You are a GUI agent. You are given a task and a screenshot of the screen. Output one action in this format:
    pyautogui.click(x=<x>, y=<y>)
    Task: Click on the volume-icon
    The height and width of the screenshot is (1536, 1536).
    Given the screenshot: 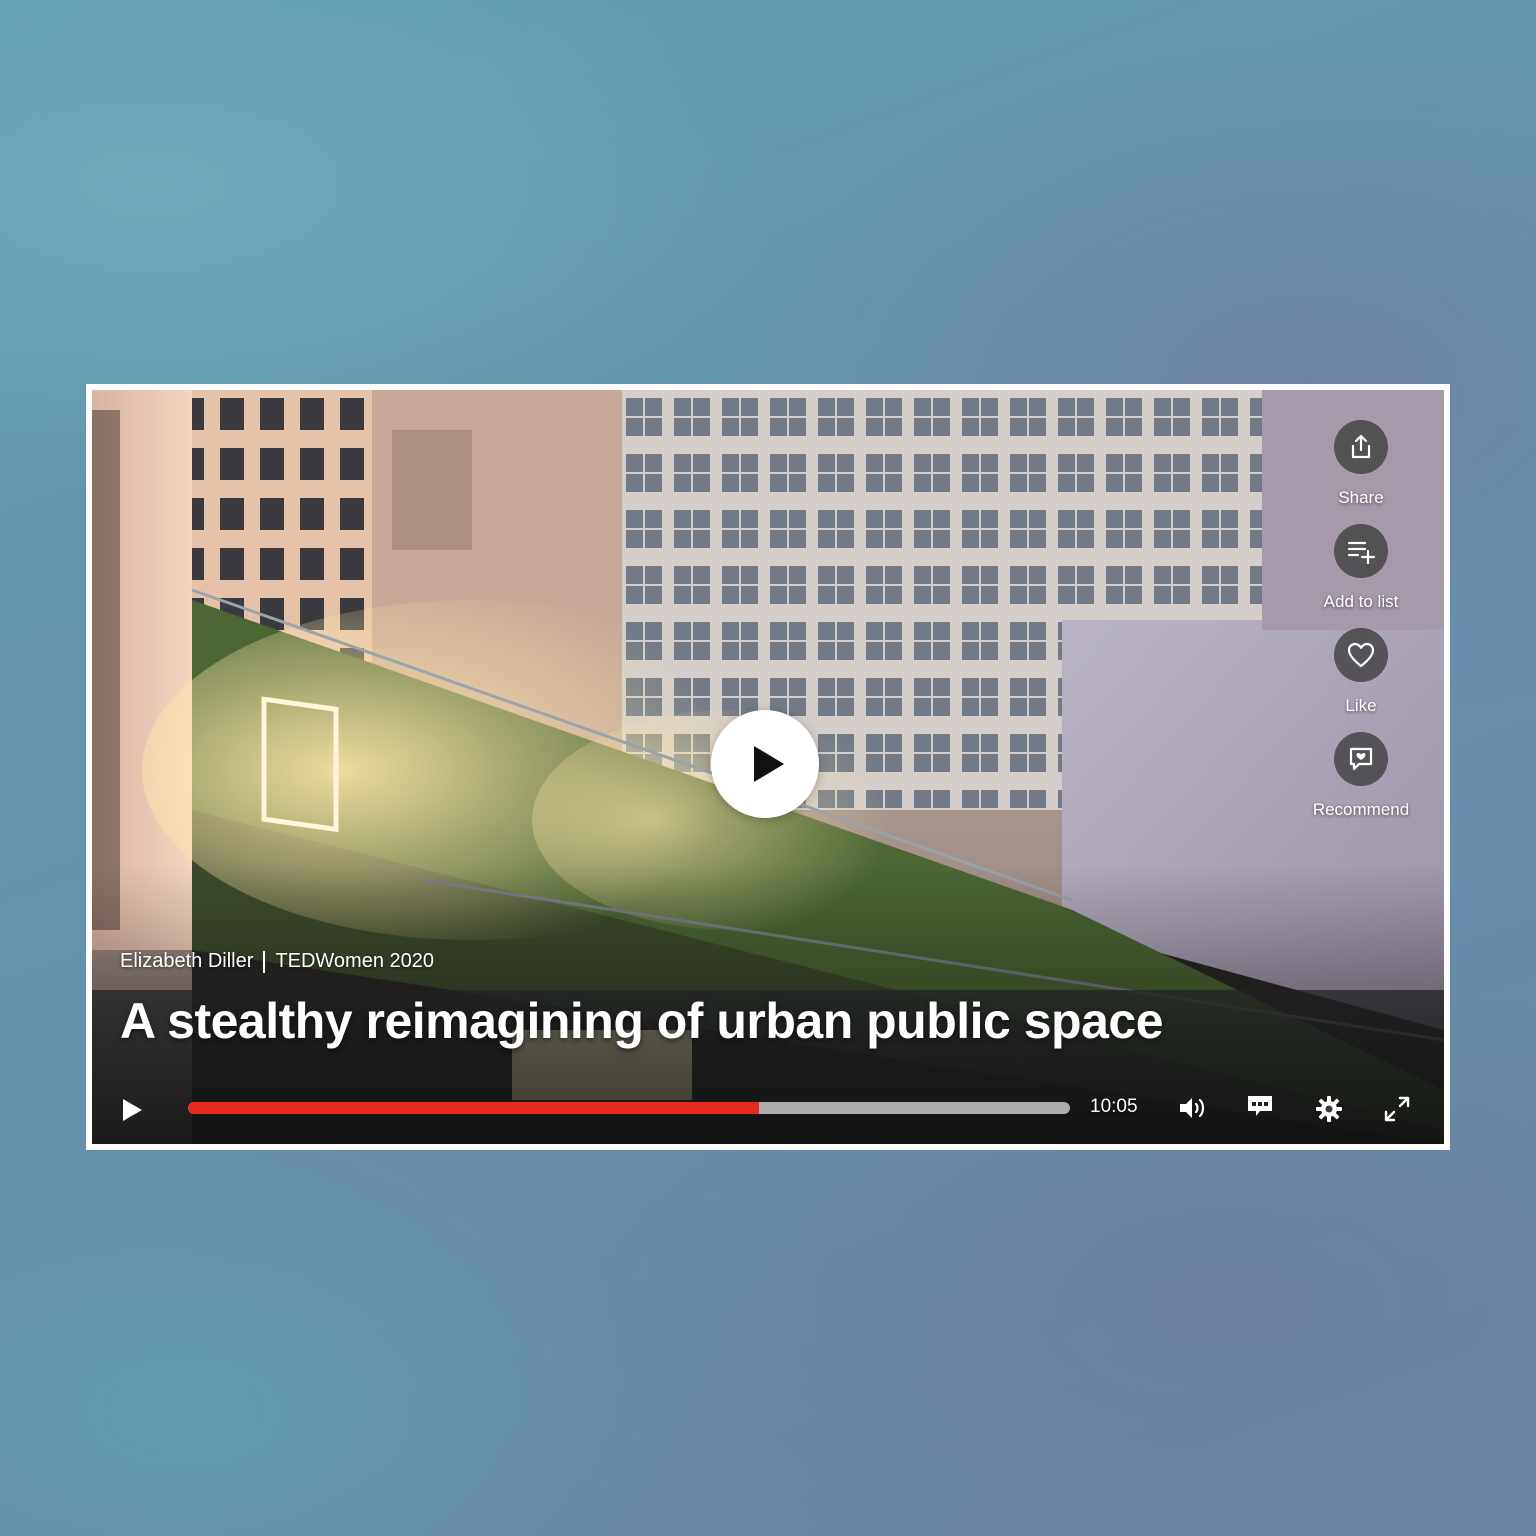 What is the action you would take?
    pyautogui.click(x=1192, y=1108)
    